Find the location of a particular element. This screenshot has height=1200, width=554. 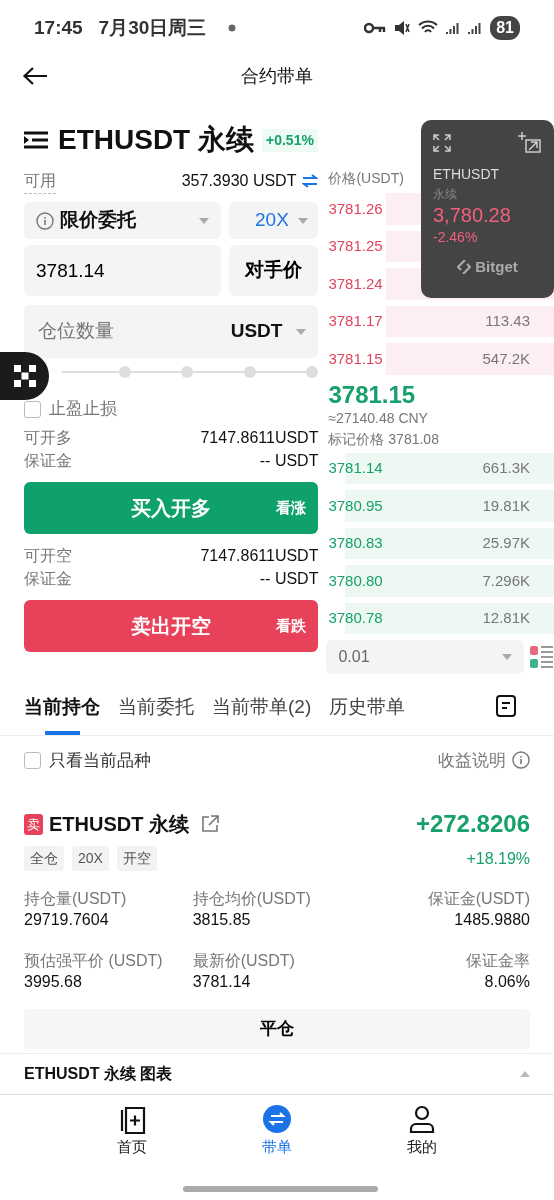

book-layout-icon is located at coordinates (542, 657).